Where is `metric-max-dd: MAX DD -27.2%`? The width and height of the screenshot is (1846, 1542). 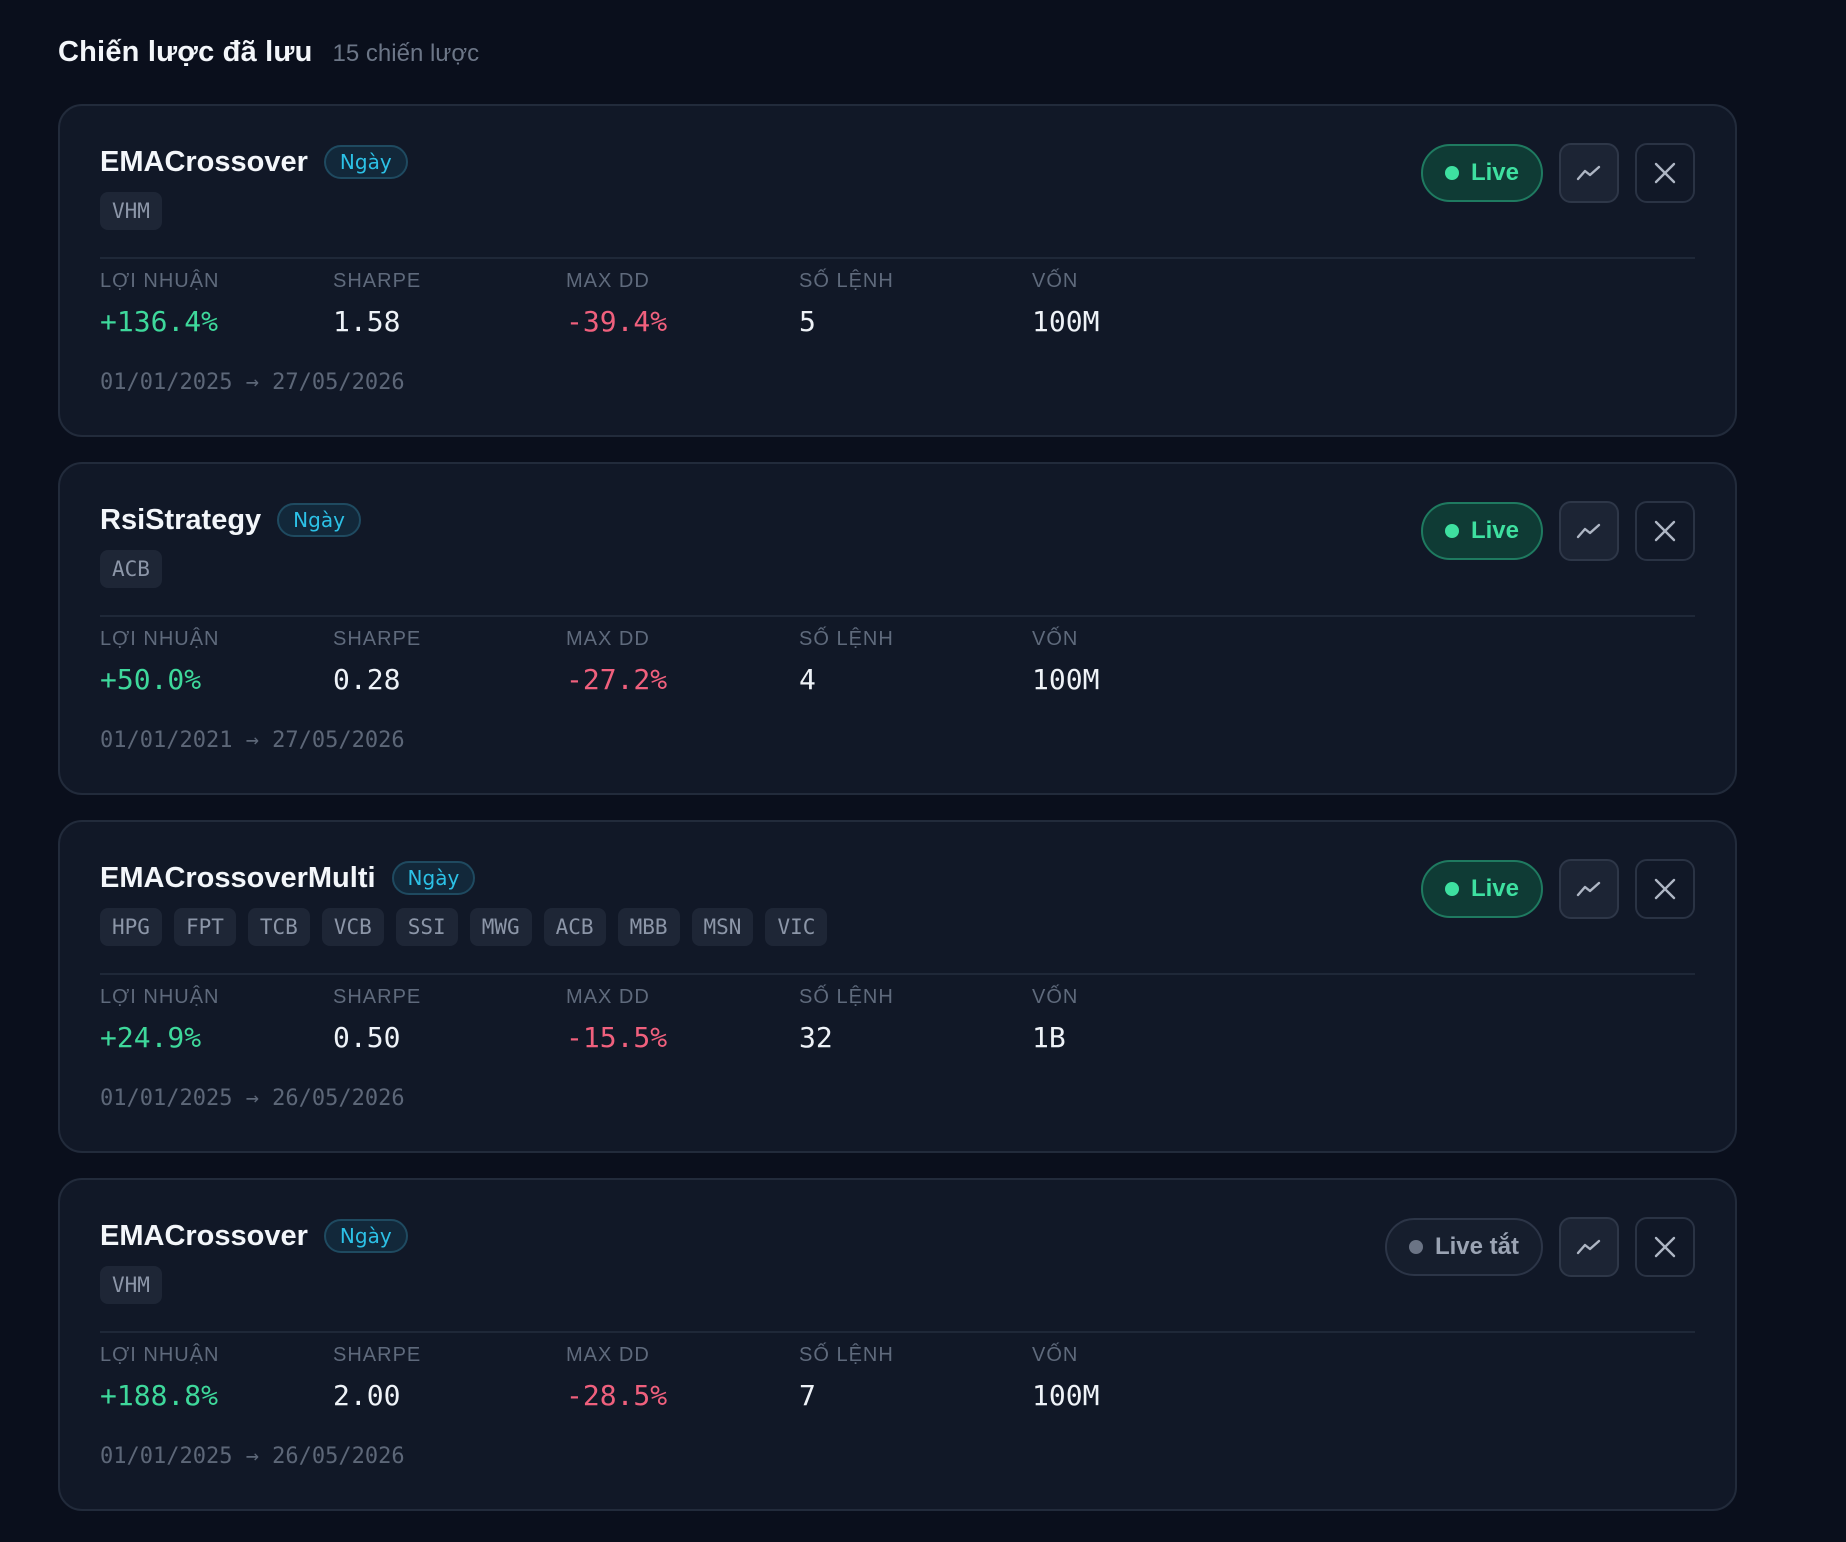
metric-max-dd: MAX DD -27.2% is located at coordinates (682, 661).